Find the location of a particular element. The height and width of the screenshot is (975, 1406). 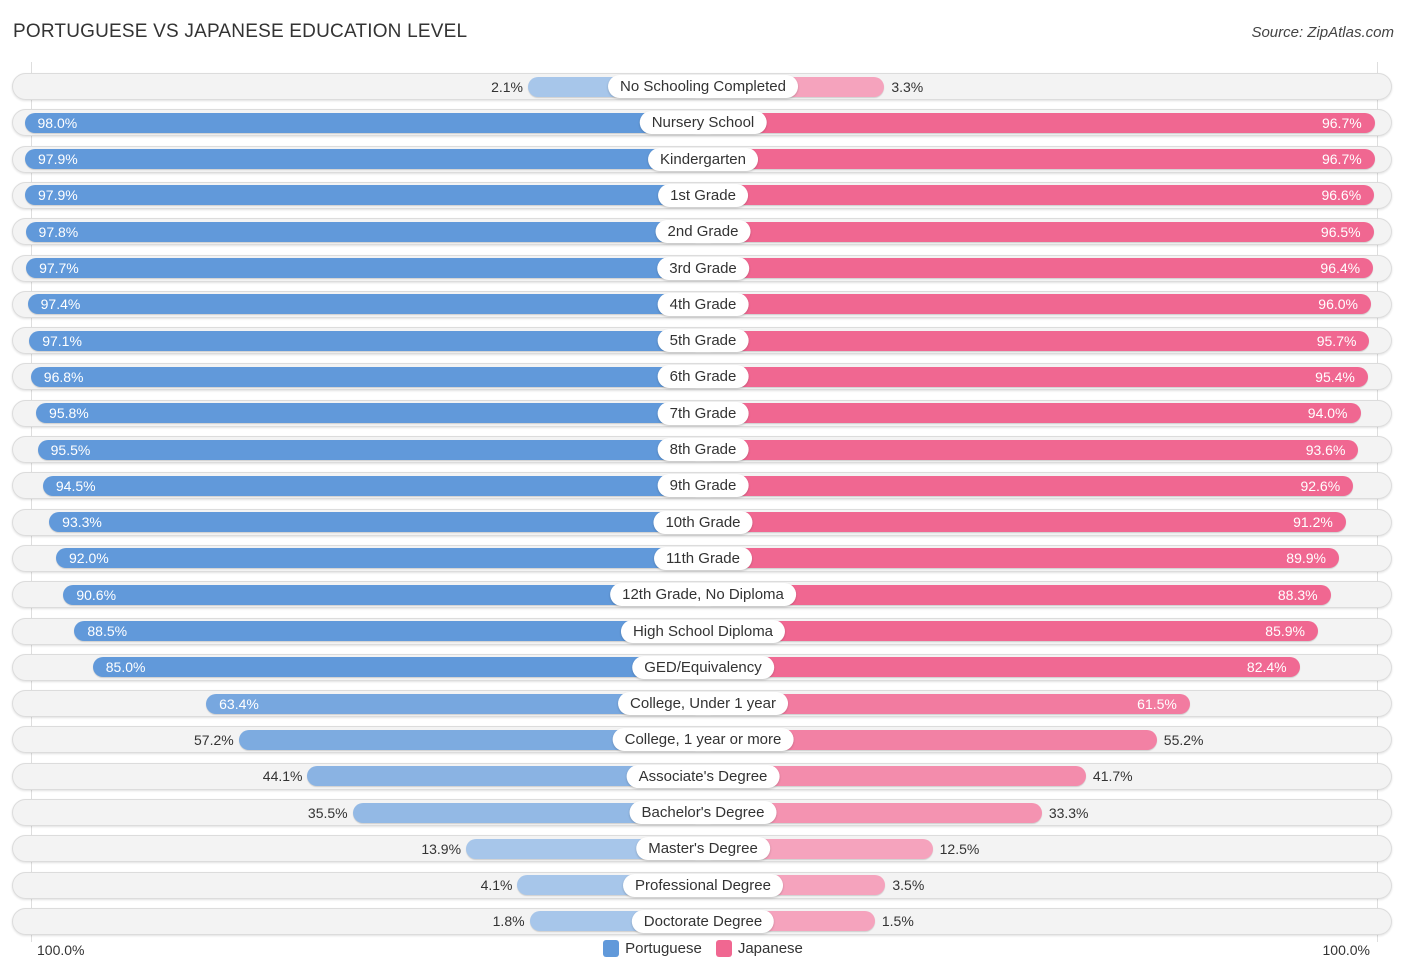

bar-portuguese-11th-grade is located at coordinates (379, 558).